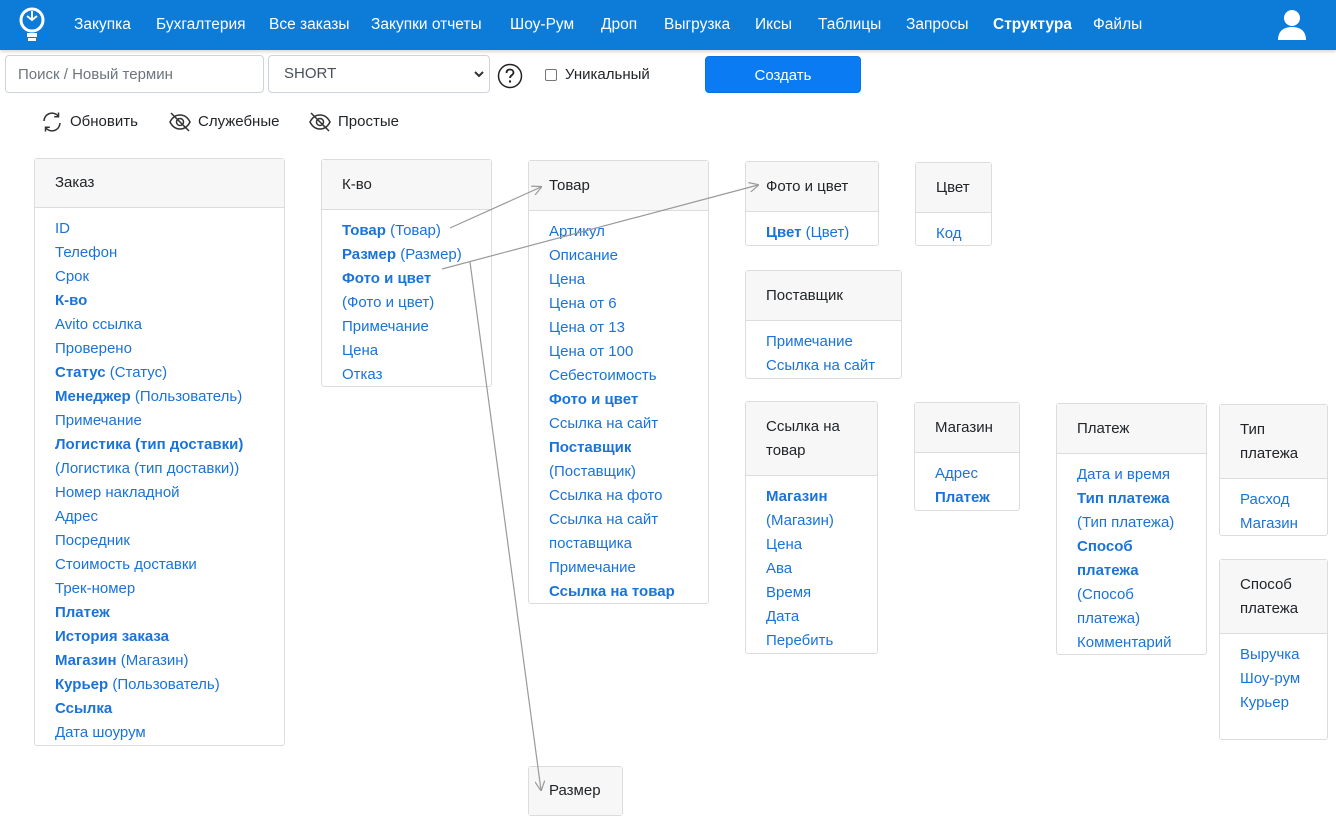 The height and width of the screenshot is (828, 1336). What do you see at coordinates (1273, 703) in the screenshot?
I see `field-item: Курьер` at bounding box center [1273, 703].